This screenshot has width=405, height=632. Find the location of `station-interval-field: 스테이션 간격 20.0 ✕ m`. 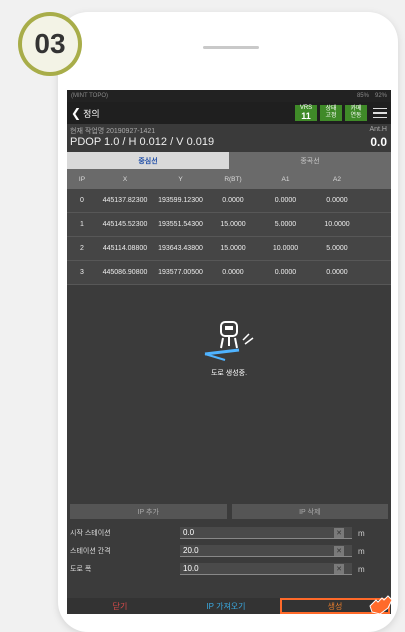

station-interval-field: 스테이션 간격 20.0 ✕ m is located at coordinates (229, 551).